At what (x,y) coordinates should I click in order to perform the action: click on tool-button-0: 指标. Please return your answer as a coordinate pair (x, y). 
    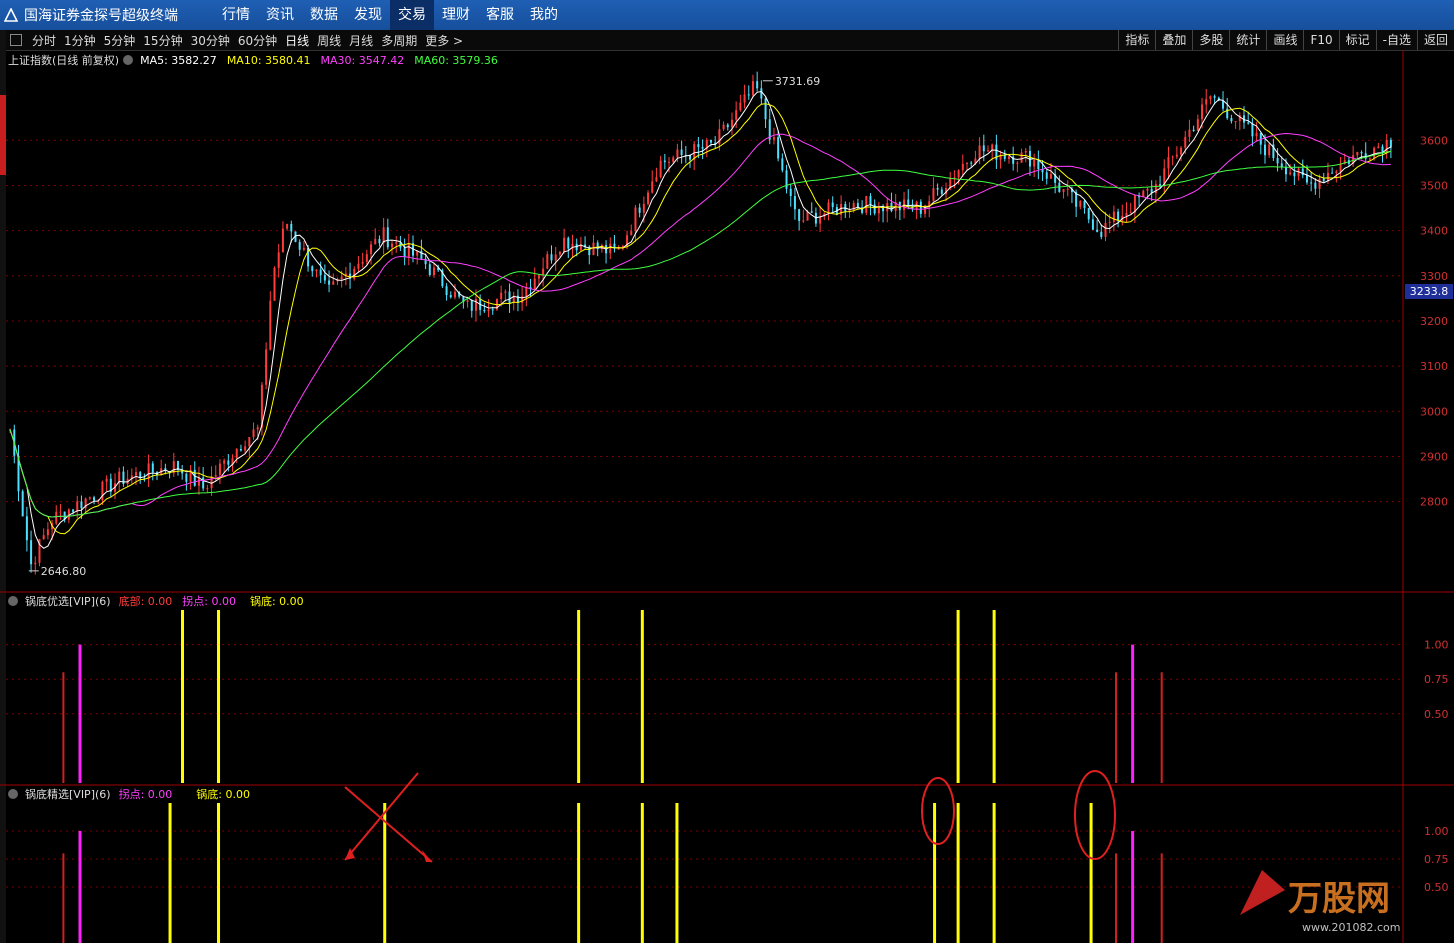
    Looking at the image, I should click on (1136, 40).